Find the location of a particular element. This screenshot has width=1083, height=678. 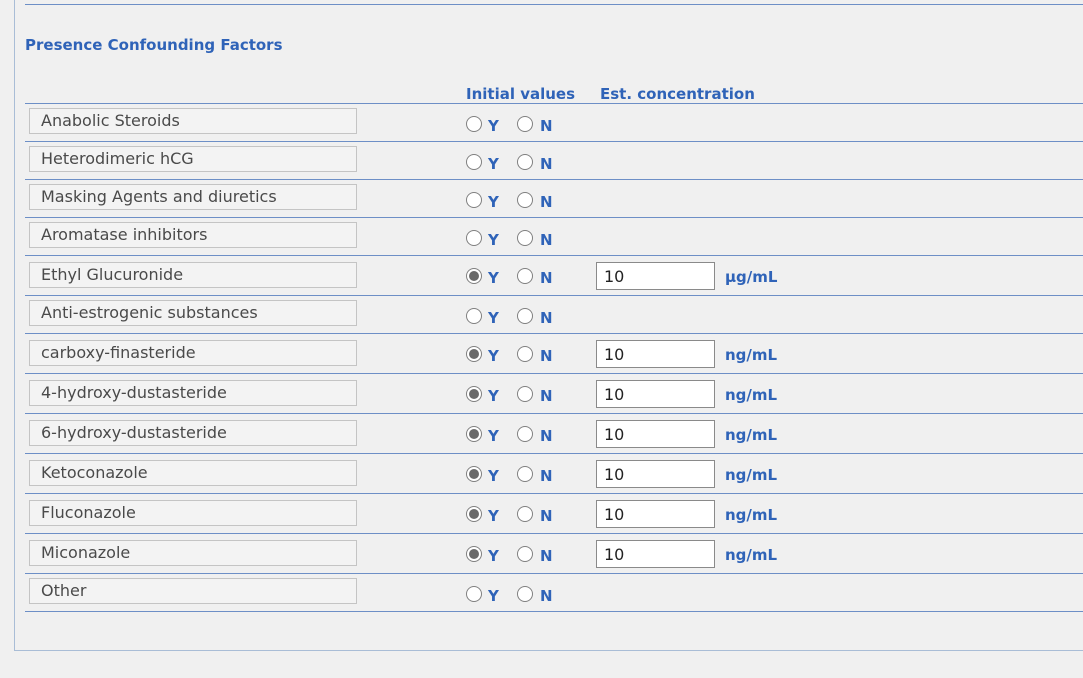

concentration-unit: µg/mL is located at coordinates (751, 277).